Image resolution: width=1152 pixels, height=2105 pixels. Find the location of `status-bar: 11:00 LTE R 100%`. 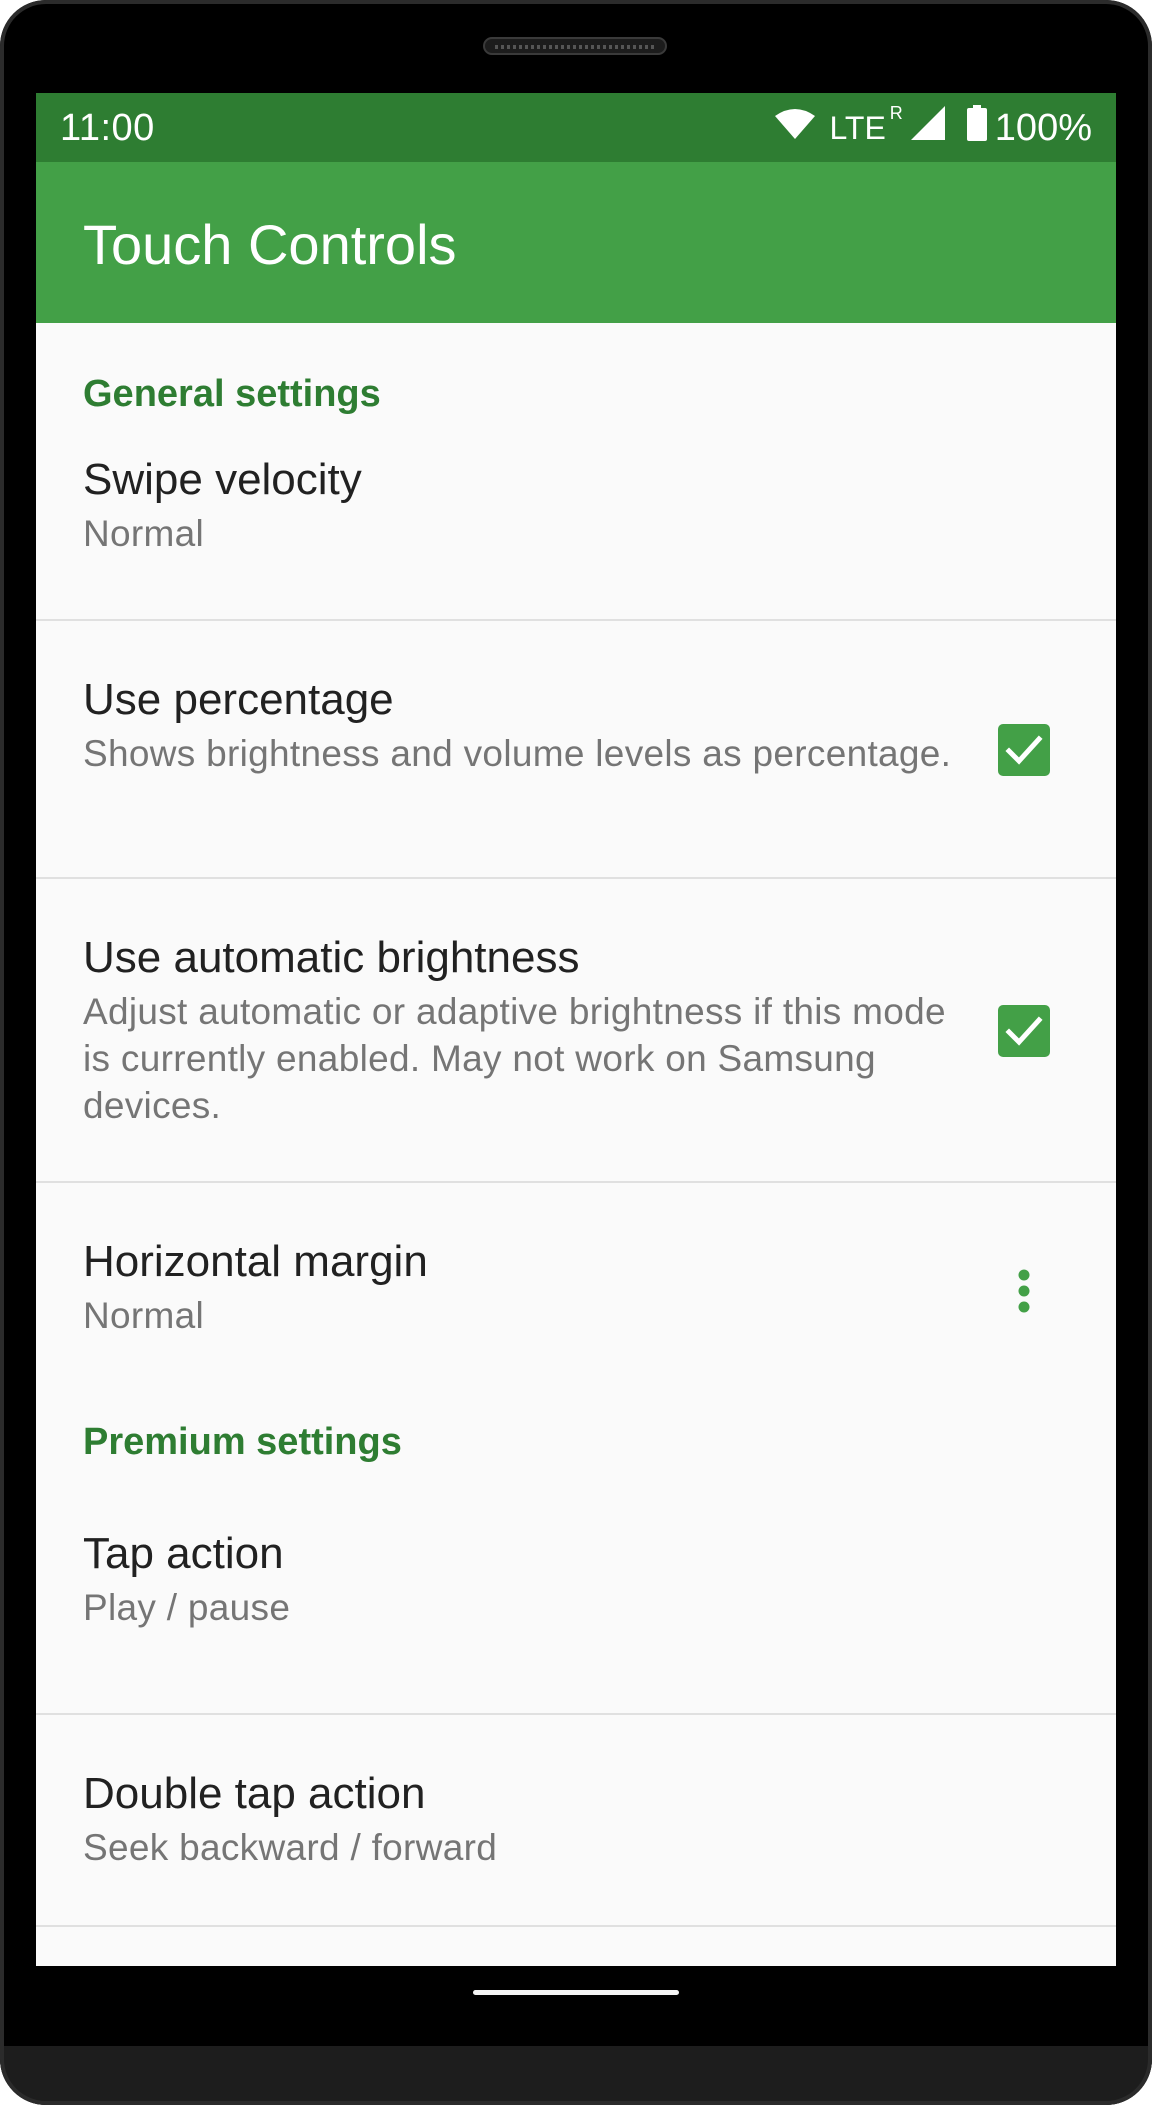

status-bar: 11:00 LTE R 100% is located at coordinates (576, 127).